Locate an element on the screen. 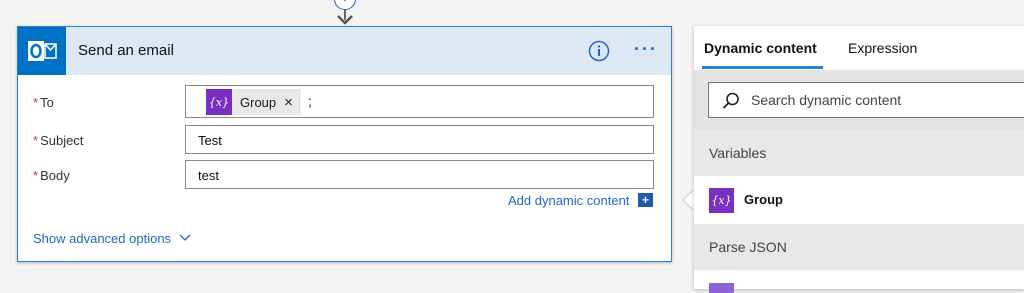 The image size is (1024, 293). add-dynamic-content-link: Add dynamic content is located at coordinates (568, 200).